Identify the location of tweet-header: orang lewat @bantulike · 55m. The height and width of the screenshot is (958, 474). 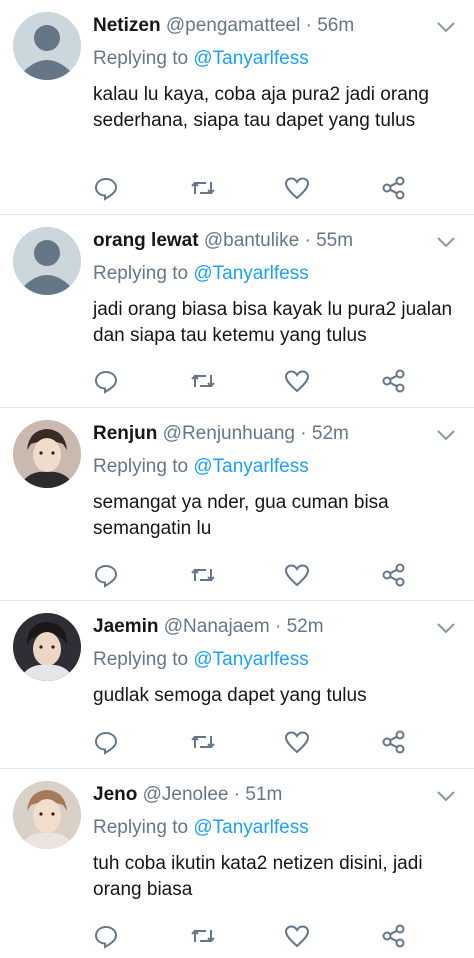
(263, 241).